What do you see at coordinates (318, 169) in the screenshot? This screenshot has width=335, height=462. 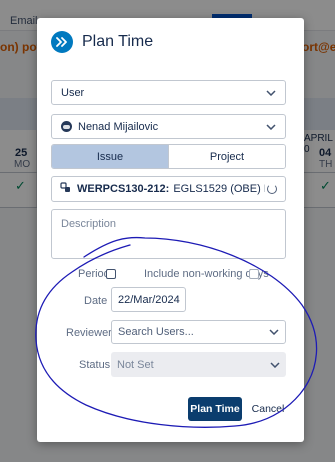 I see `background-calendar-right: APRIL 0 04 TH ✓` at bounding box center [318, 169].